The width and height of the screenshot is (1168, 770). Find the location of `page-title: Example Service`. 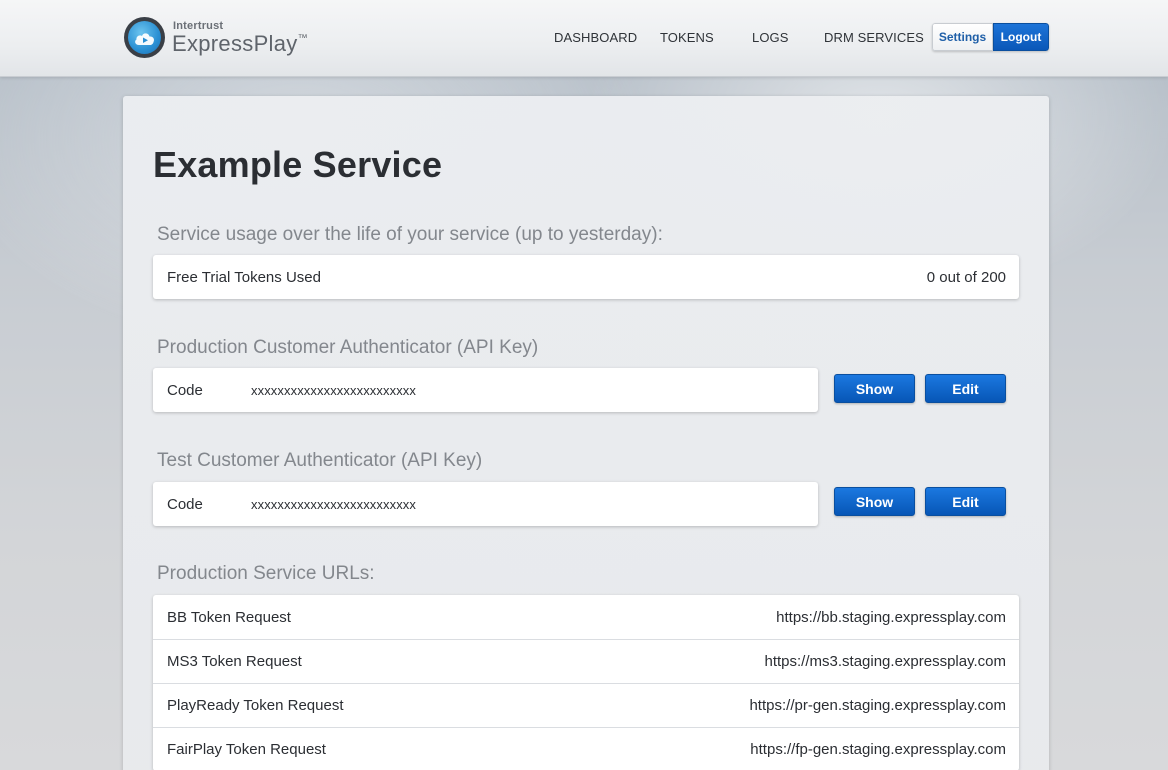

page-title: Example Service is located at coordinates (298, 164).